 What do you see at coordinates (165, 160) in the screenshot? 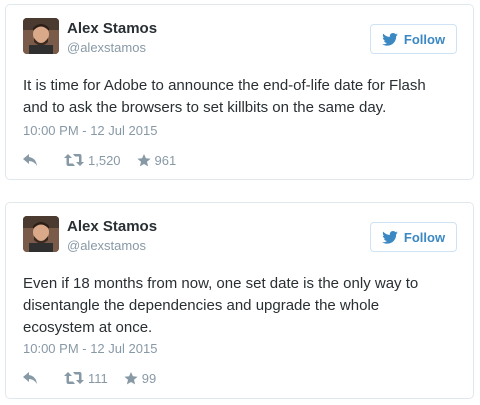
I see `favorite-count: 961` at bounding box center [165, 160].